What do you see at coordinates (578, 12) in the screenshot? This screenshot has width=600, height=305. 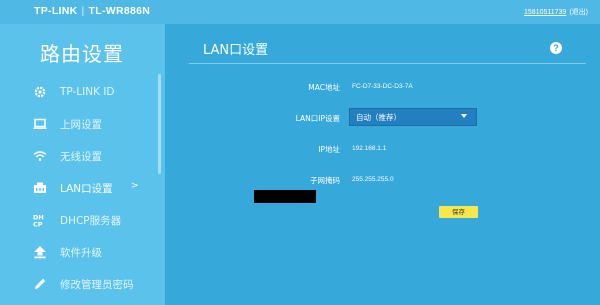 I see `logout-link: (退出)` at bounding box center [578, 12].